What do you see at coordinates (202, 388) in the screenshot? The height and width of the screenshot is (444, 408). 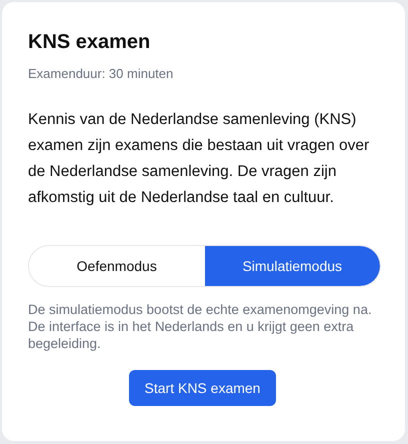 I see `start-exam-button: Start KNS examen` at bounding box center [202, 388].